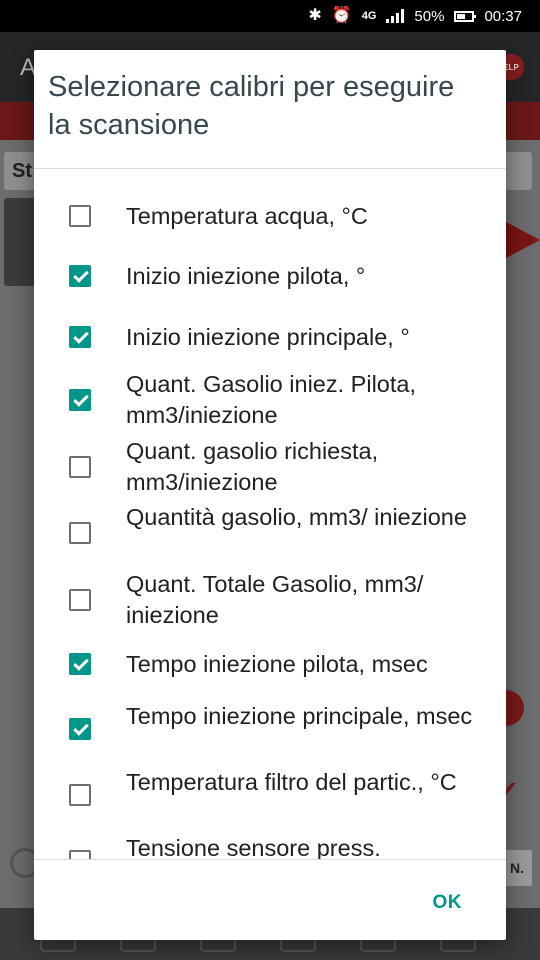  I want to click on list-item-label: Tensione sensore press., so click(253, 847).